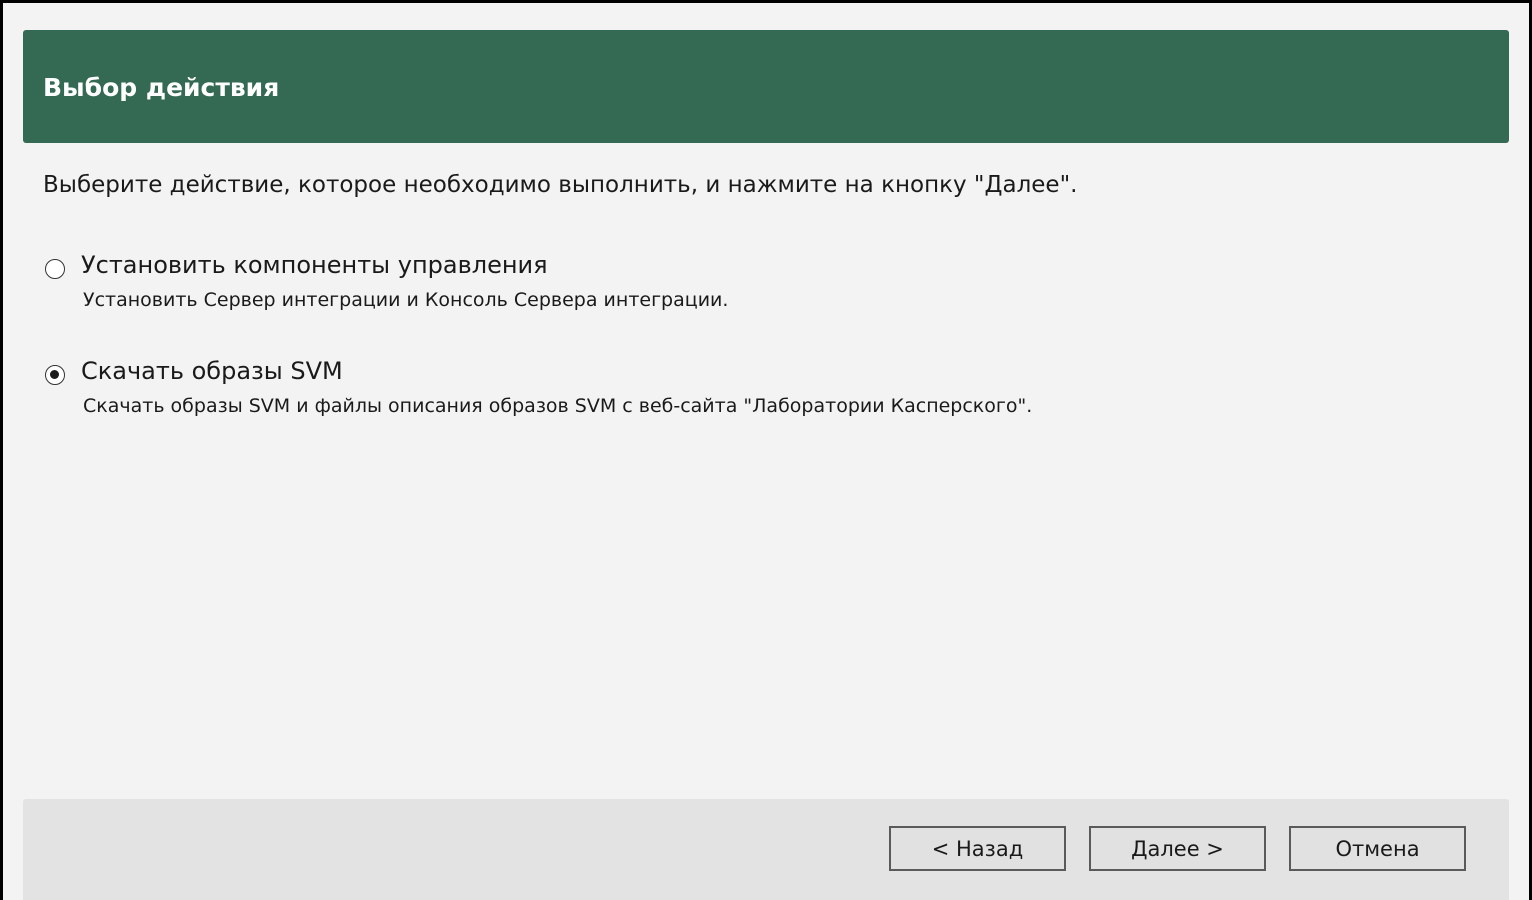  What do you see at coordinates (1177, 848) in the screenshot?
I see `next-button: Далее >` at bounding box center [1177, 848].